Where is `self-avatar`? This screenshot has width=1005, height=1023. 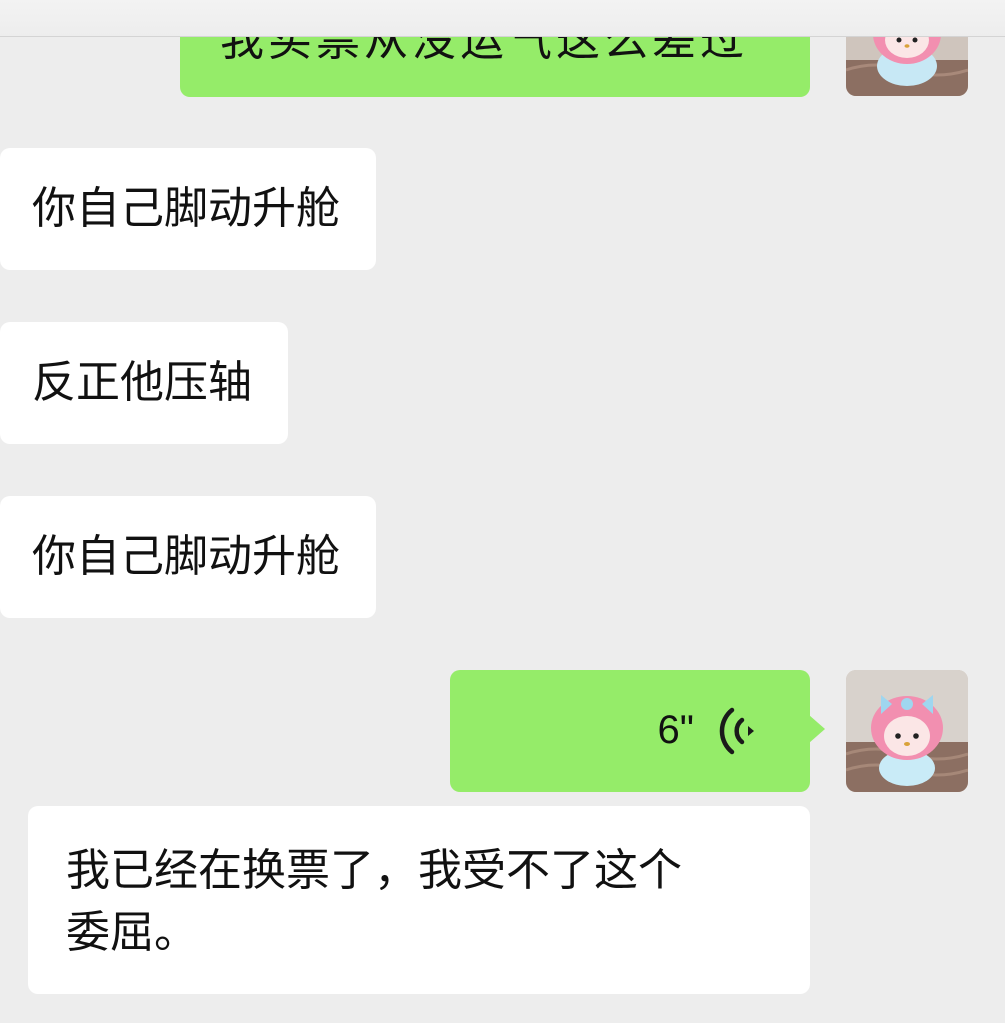 self-avatar is located at coordinates (907, 731).